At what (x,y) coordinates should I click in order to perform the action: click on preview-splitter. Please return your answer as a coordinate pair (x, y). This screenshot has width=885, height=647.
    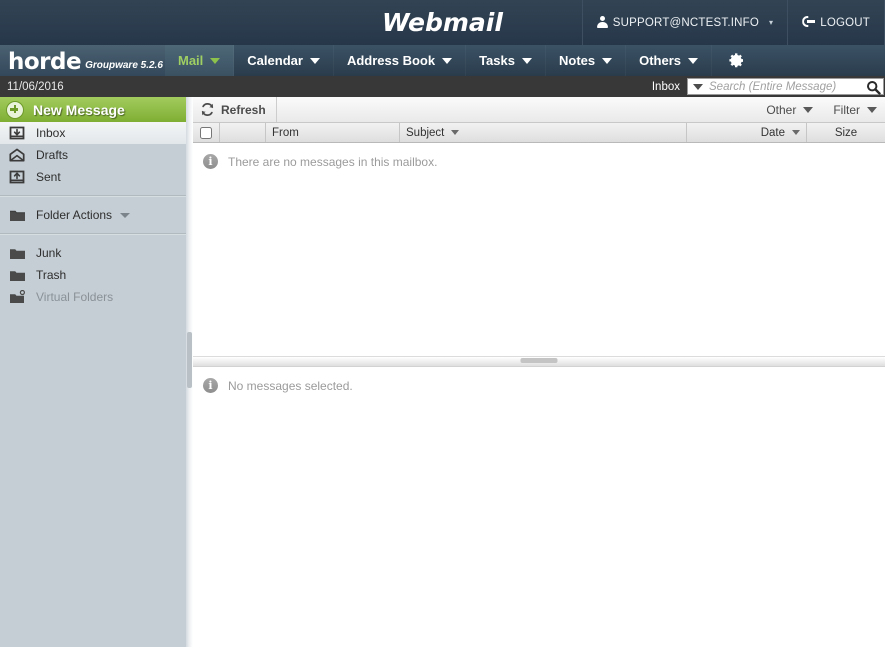
    Looking at the image, I should click on (539, 361).